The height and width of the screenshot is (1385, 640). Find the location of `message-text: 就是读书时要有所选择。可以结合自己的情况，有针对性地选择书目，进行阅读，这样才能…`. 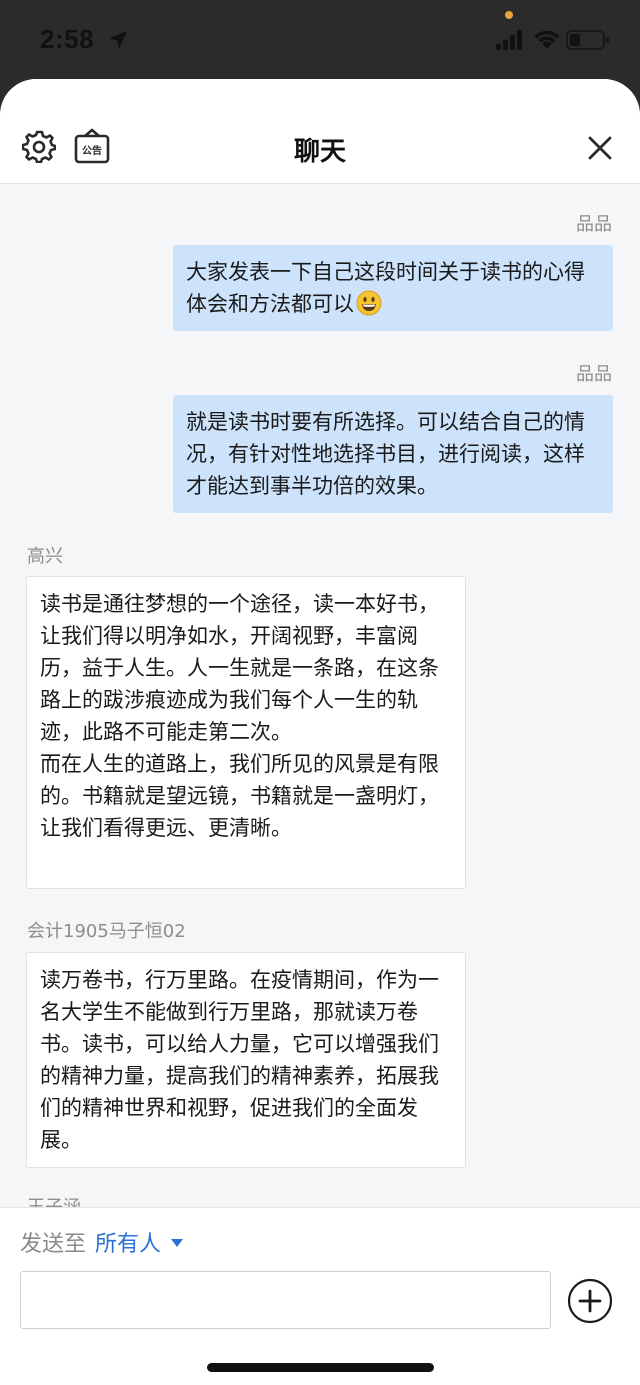

message-text: 就是读书时要有所选择。可以结合自己的情况，有针对性地选择书目，进行阅读，这样才能… is located at coordinates (385, 454).